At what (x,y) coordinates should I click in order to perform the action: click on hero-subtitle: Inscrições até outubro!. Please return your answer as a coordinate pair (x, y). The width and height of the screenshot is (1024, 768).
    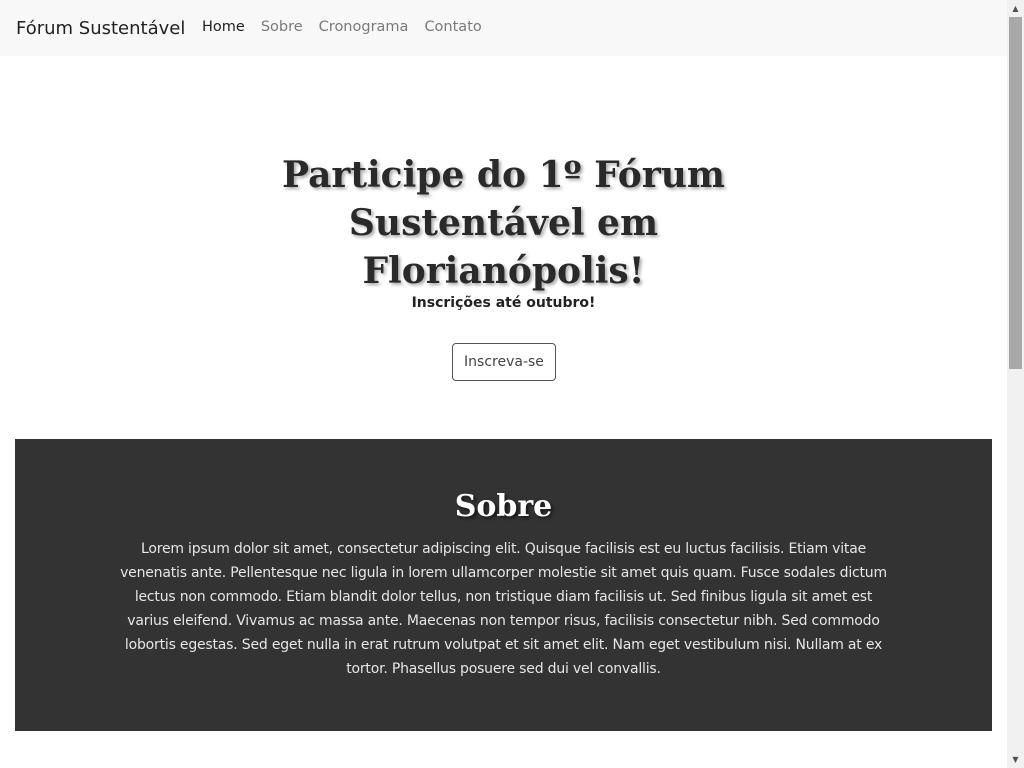
    Looking at the image, I should click on (503, 303).